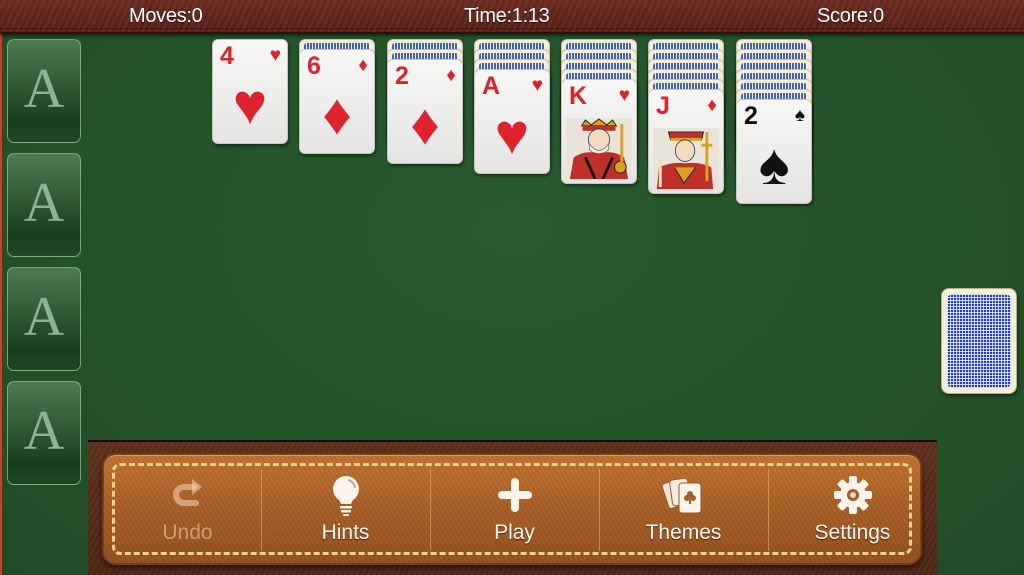  What do you see at coordinates (507, 16) in the screenshot?
I see `timer: Time:1:13` at bounding box center [507, 16].